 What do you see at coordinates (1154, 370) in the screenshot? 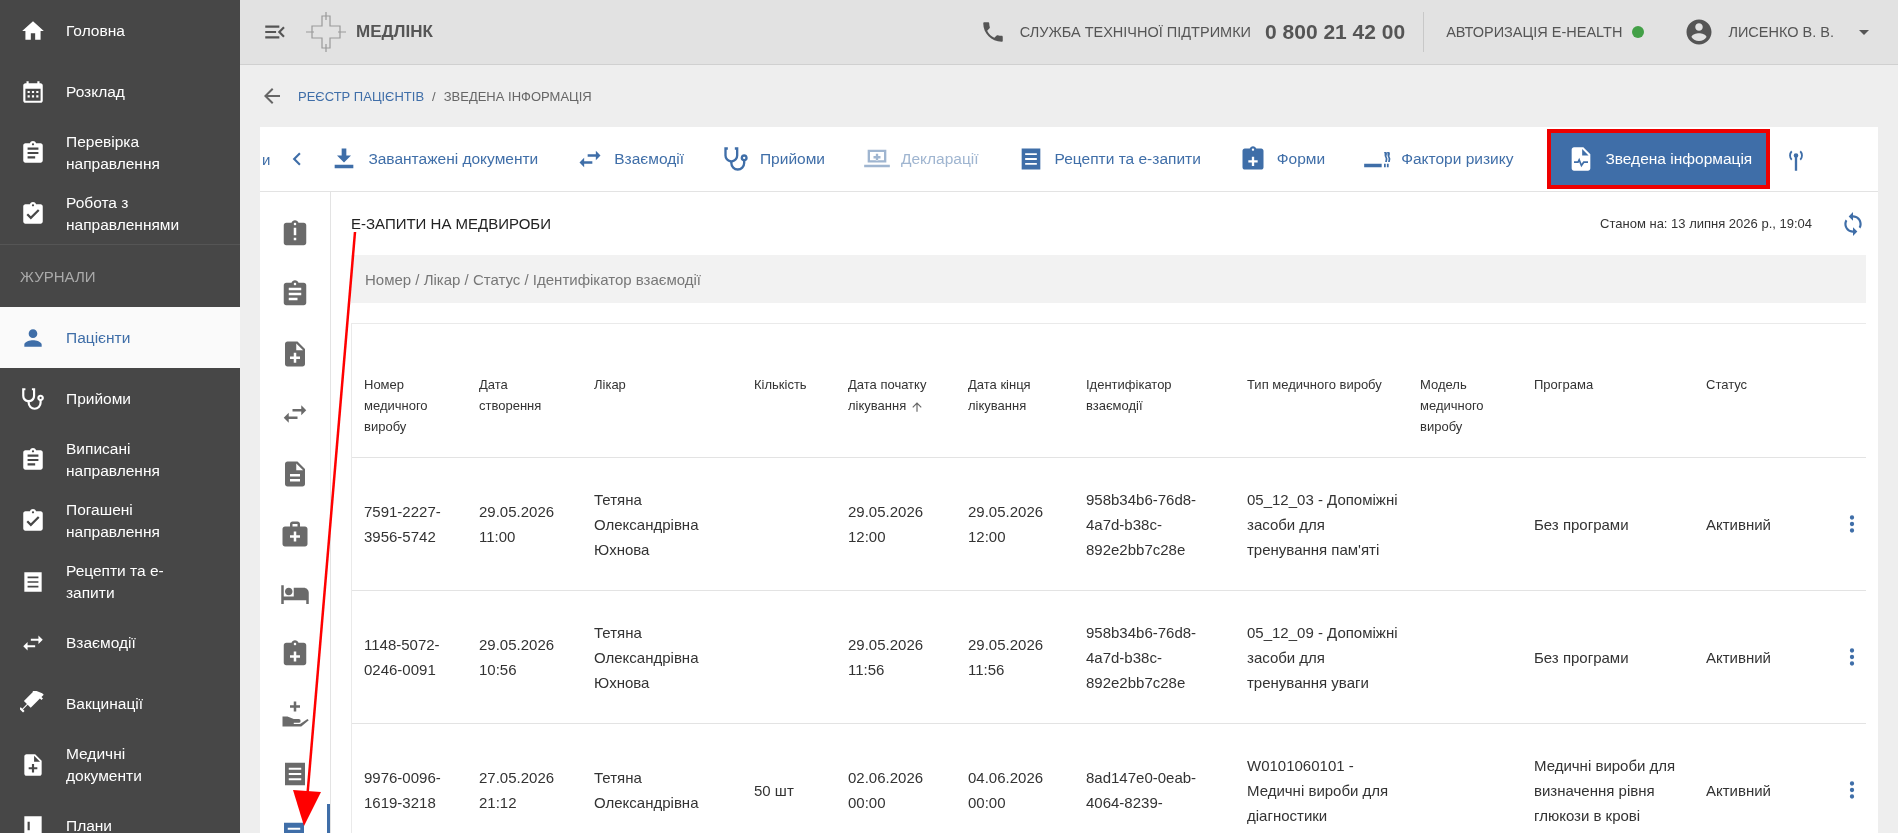
I see `column-header: Ідентифікатор взаємодії` at bounding box center [1154, 370].